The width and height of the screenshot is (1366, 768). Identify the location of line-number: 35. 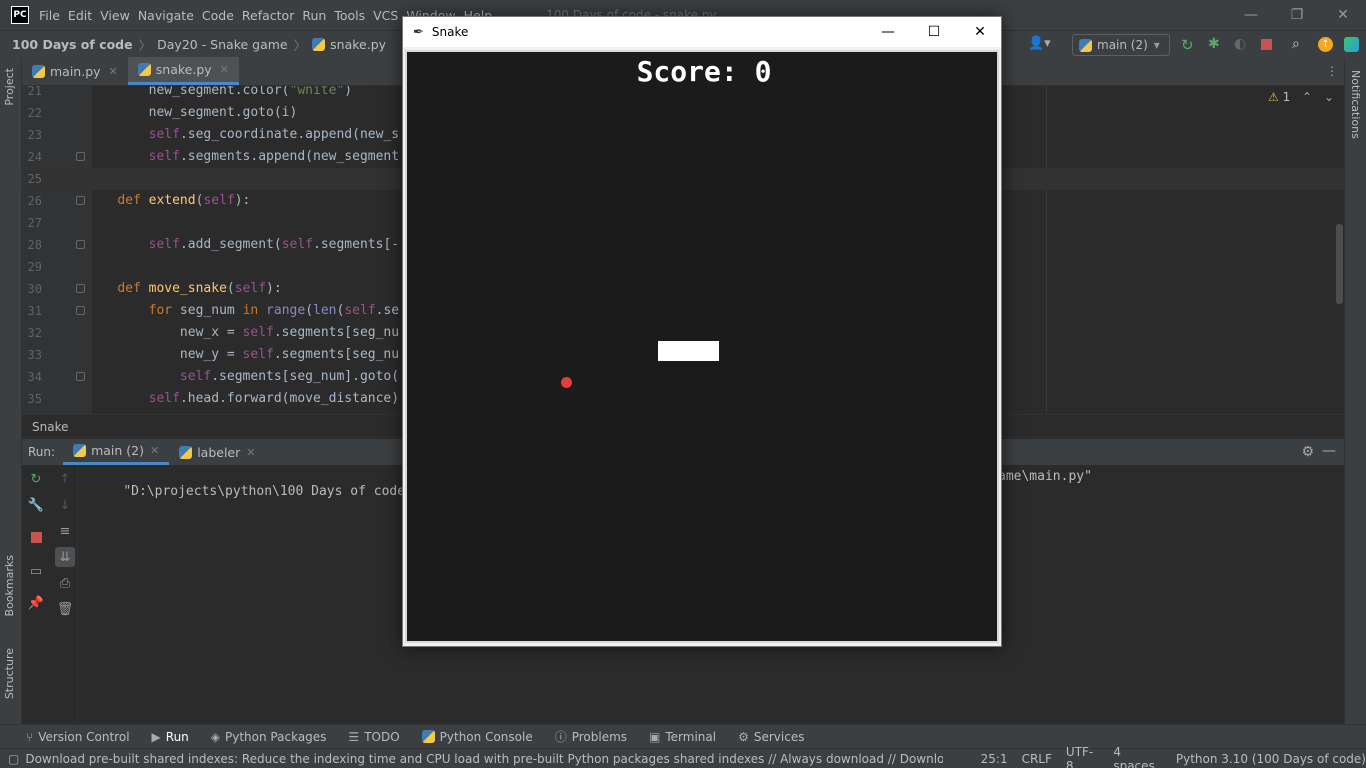
(34, 399).